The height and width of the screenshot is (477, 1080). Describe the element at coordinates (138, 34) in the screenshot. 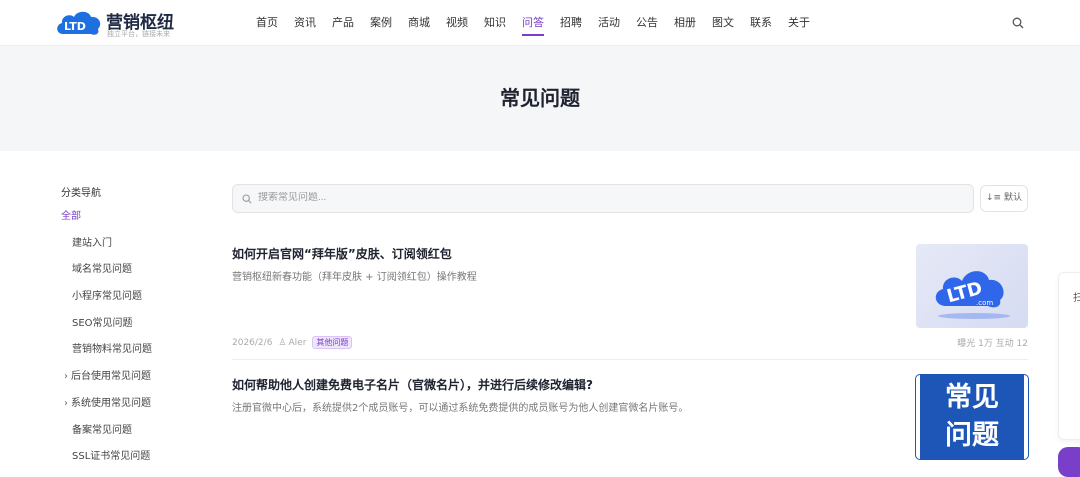

I see `brand-slogan: 独立平台，链接未来` at that location.